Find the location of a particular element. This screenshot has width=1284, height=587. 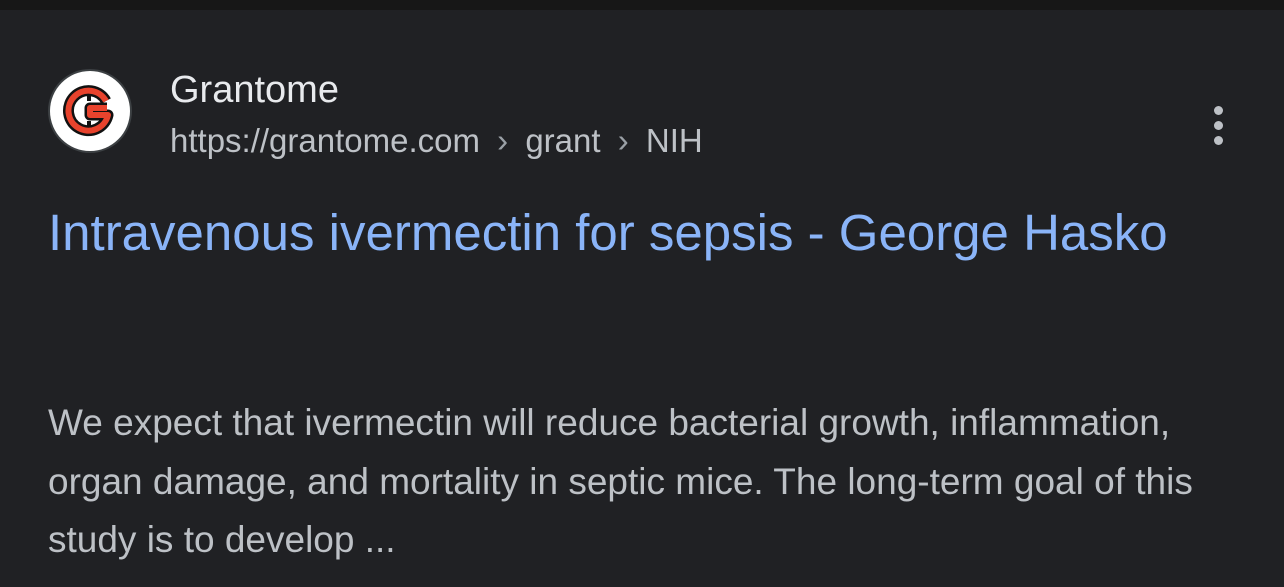

site-name: Grantome is located at coordinates (254, 90).